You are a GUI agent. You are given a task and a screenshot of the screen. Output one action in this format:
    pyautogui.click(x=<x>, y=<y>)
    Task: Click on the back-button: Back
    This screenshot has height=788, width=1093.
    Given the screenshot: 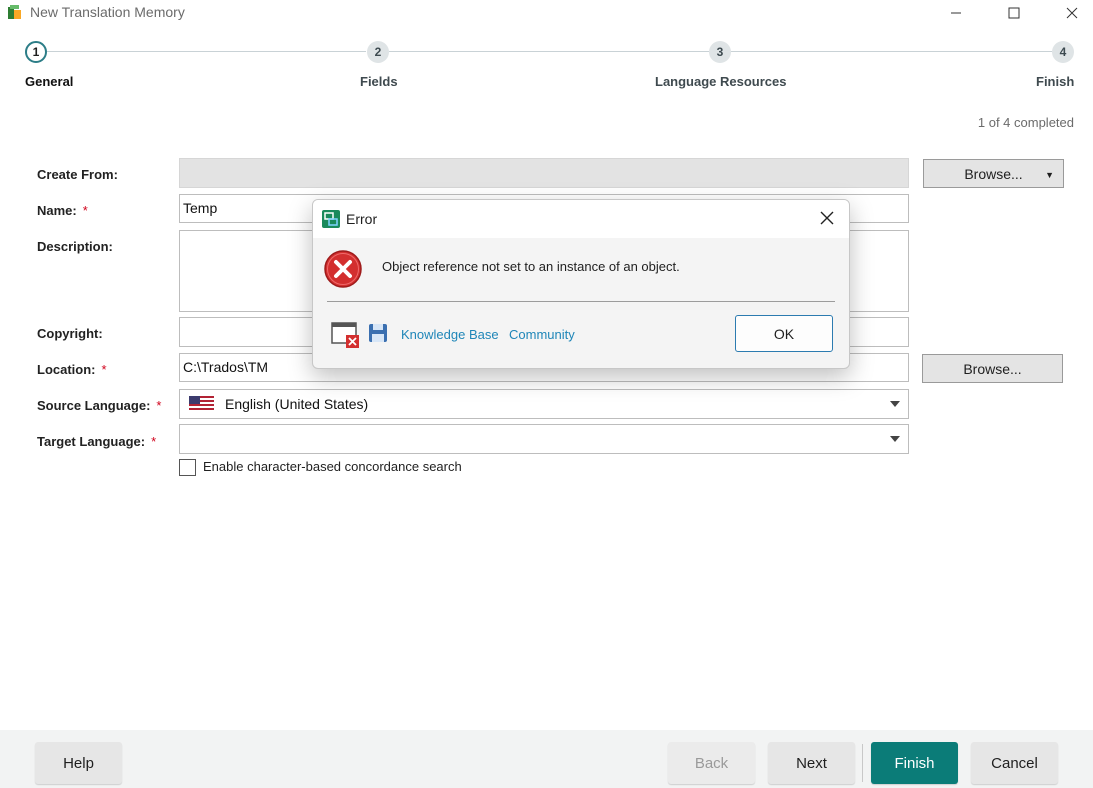 What is the action you would take?
    pyautogui.click(x=711, y=763)
    